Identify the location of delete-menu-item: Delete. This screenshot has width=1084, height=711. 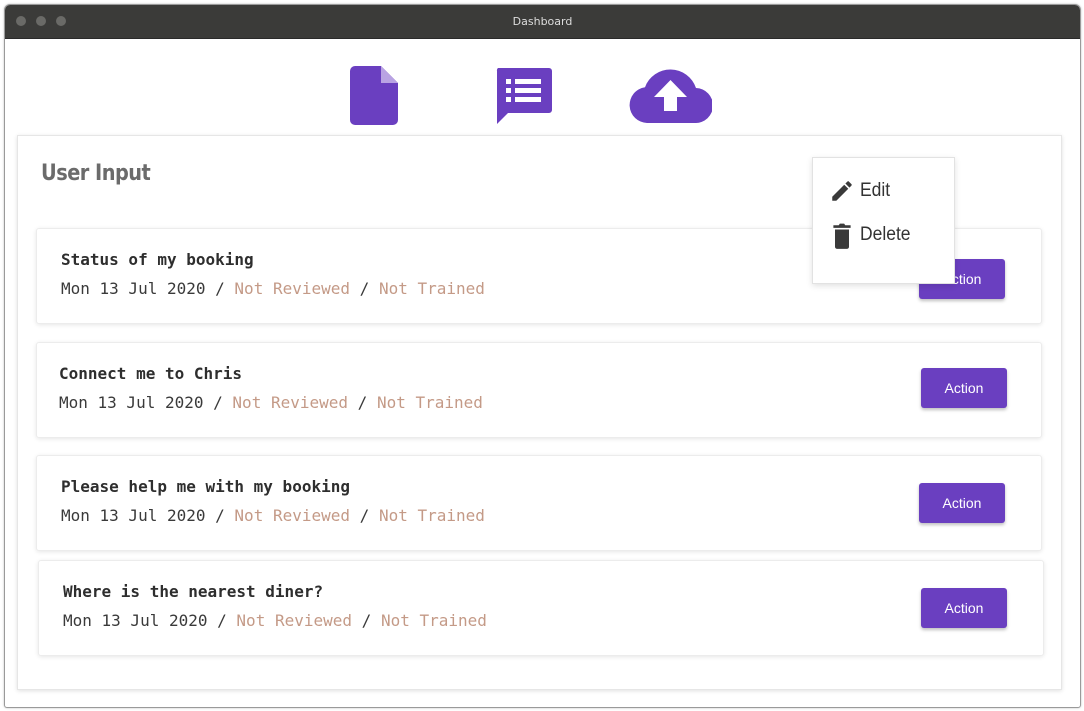
(883, 234).